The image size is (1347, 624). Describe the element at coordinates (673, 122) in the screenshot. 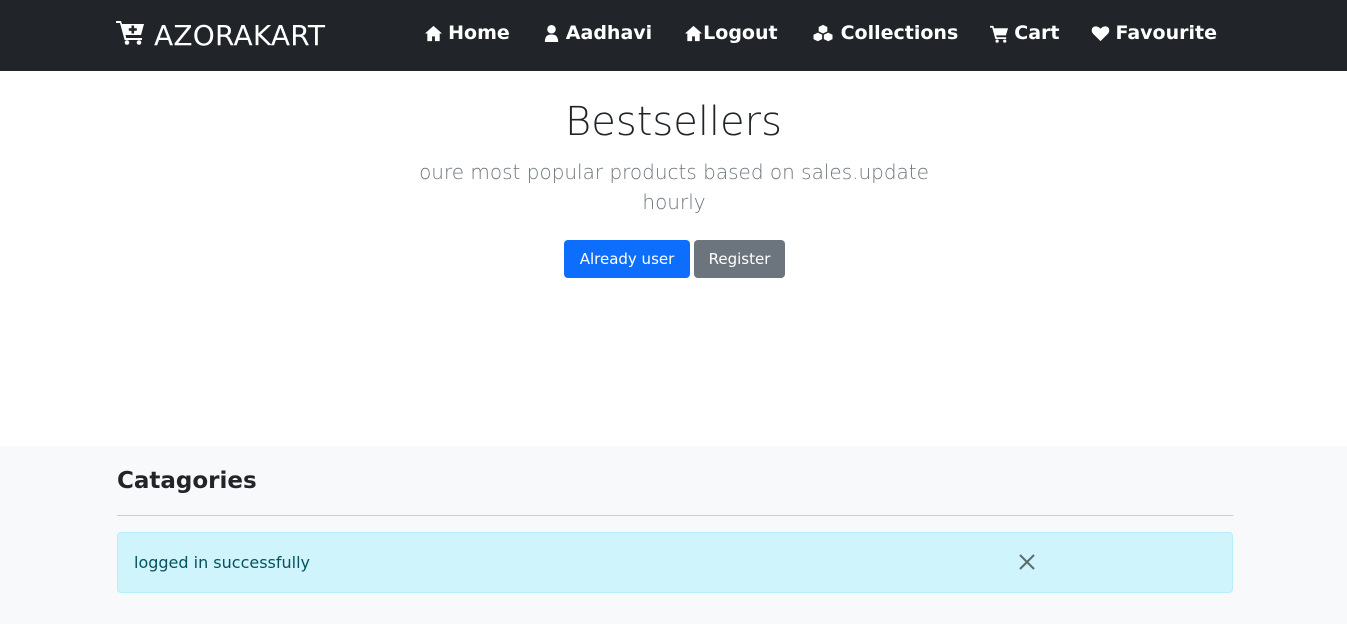

I see `page-title: Bestsellers` at that location.